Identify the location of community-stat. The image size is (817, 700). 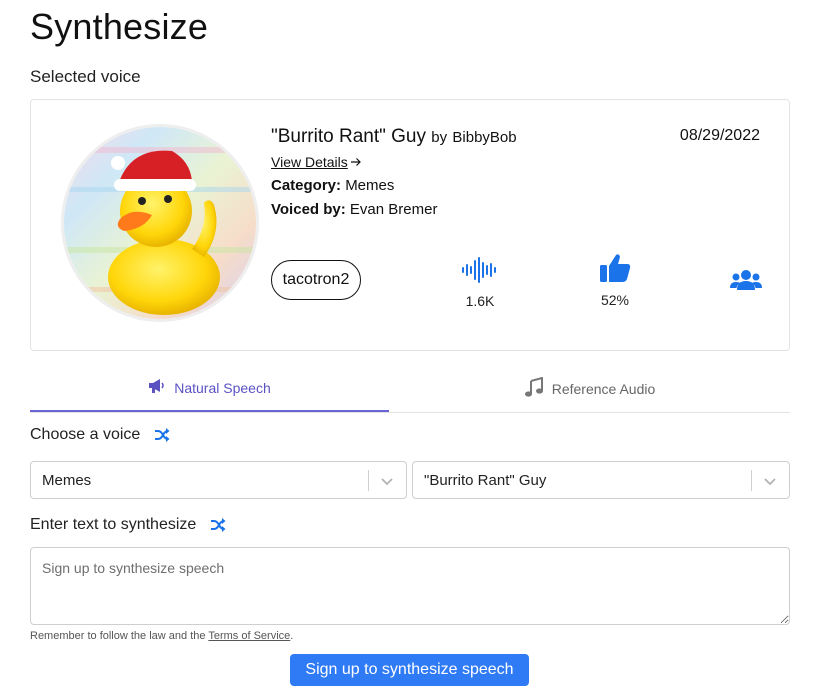
(746, 282).